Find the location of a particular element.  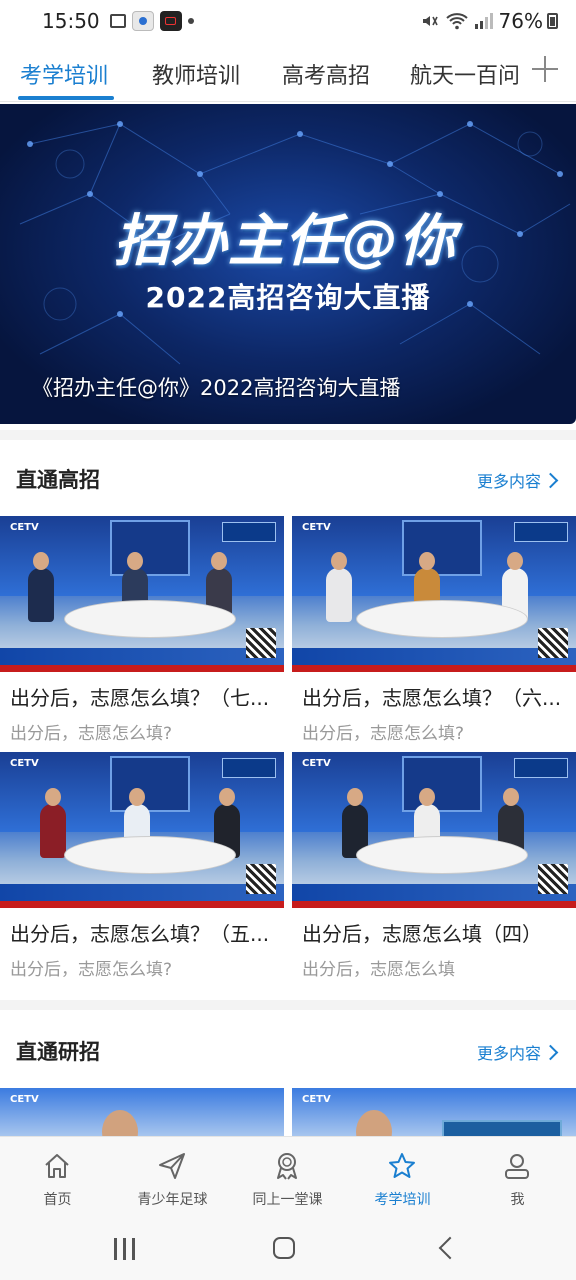

signal-icon is located at coordinates (483, 21).